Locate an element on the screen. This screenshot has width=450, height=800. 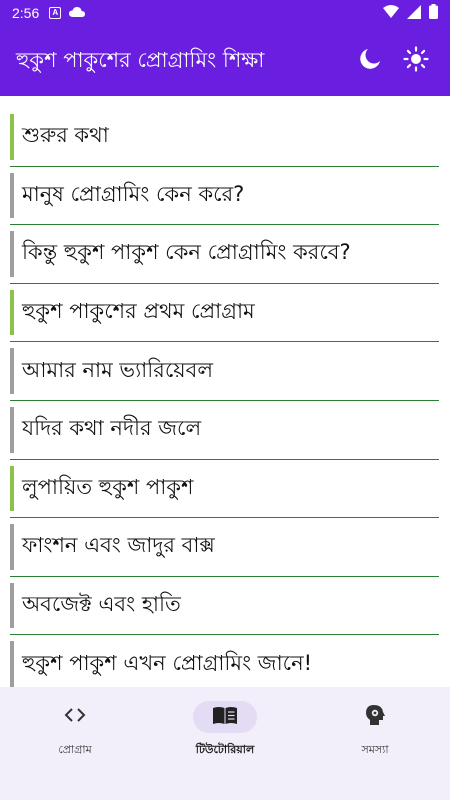
nav-tab-tutorial: টিউটোরিয়াল is located at coordinates (225, 730).